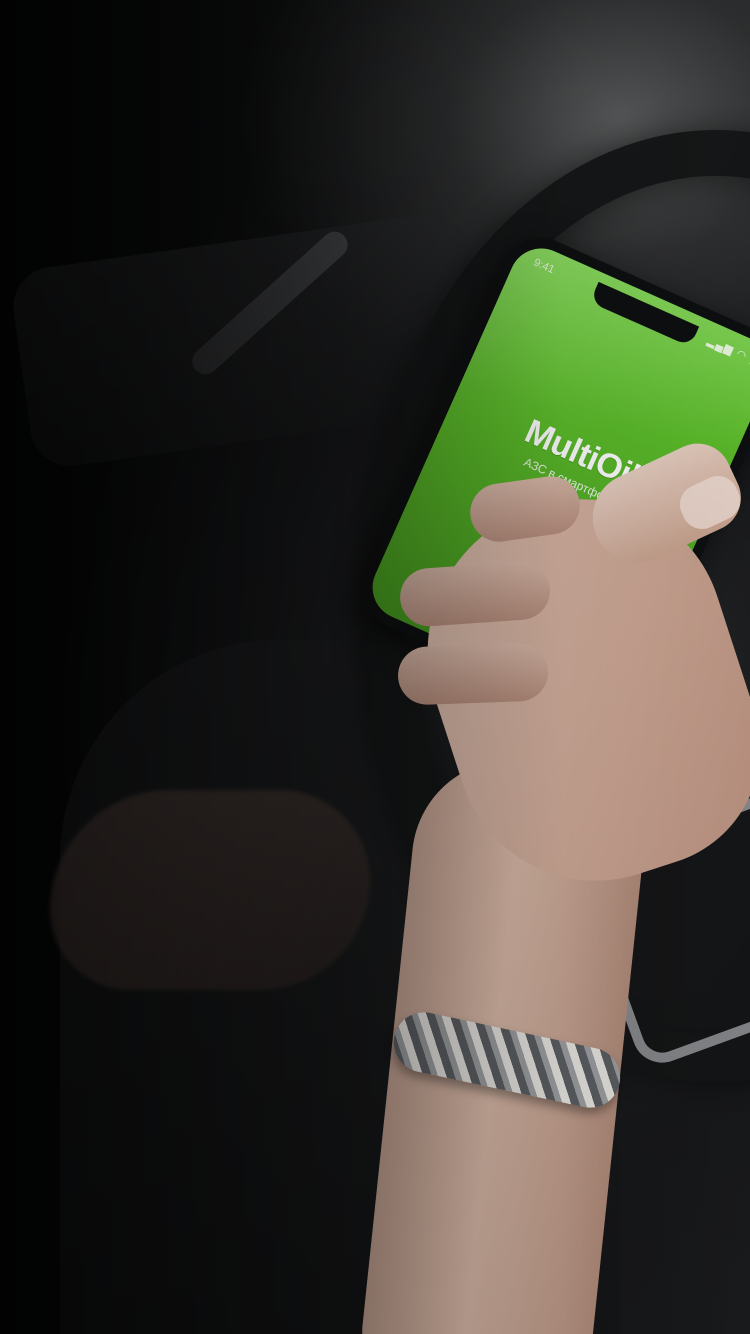 This screenshot has width=750, height=1334. I want to click on driver-left-hand, so click(210, 890).